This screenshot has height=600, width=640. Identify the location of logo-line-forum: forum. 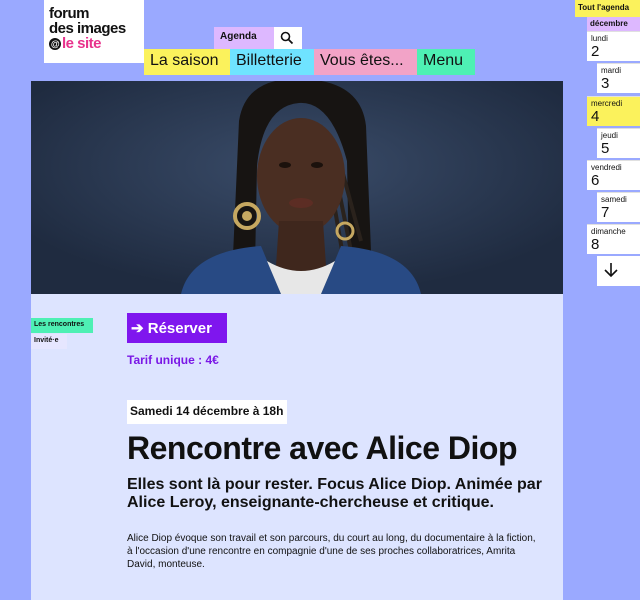
(69, 13).